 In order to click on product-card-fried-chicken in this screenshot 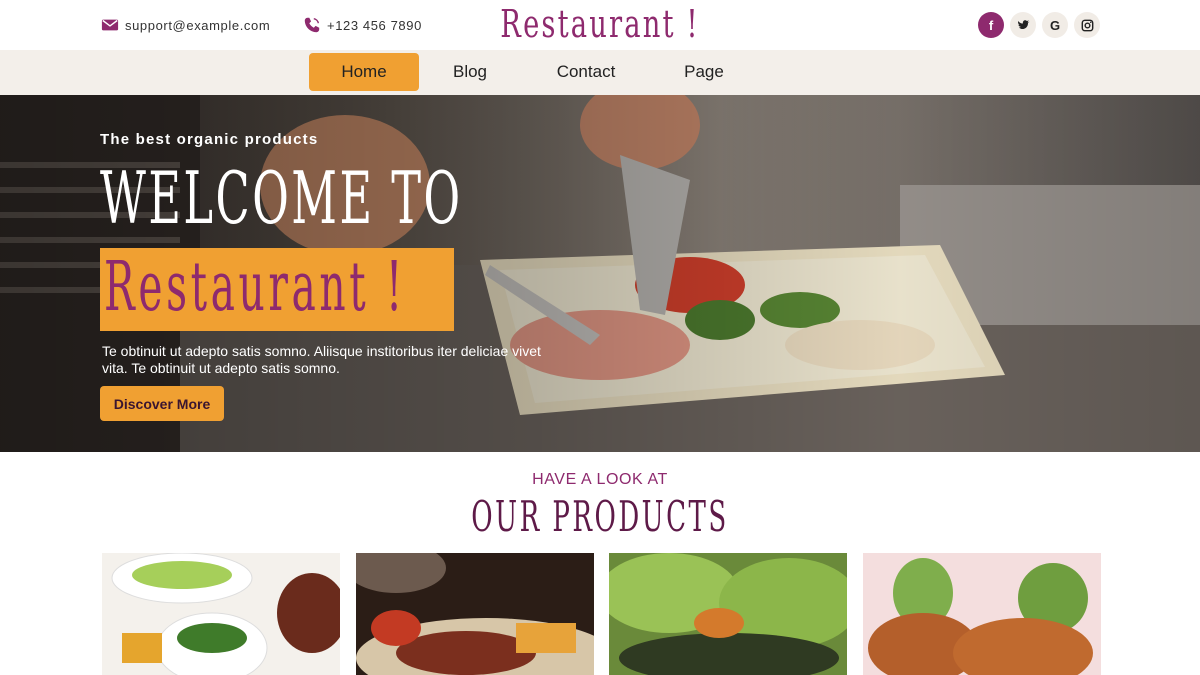, I will do `click(982, 614)`.